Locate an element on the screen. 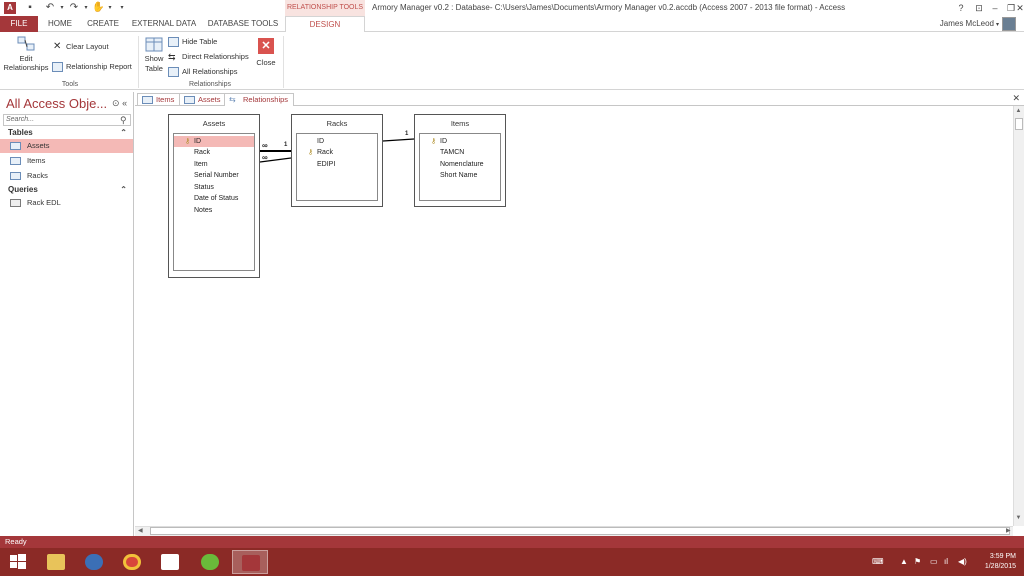 Image resolution: width=1024 pixels, height=576 pixels. network-icon: ⚑ is located at coordinates (917, 561).